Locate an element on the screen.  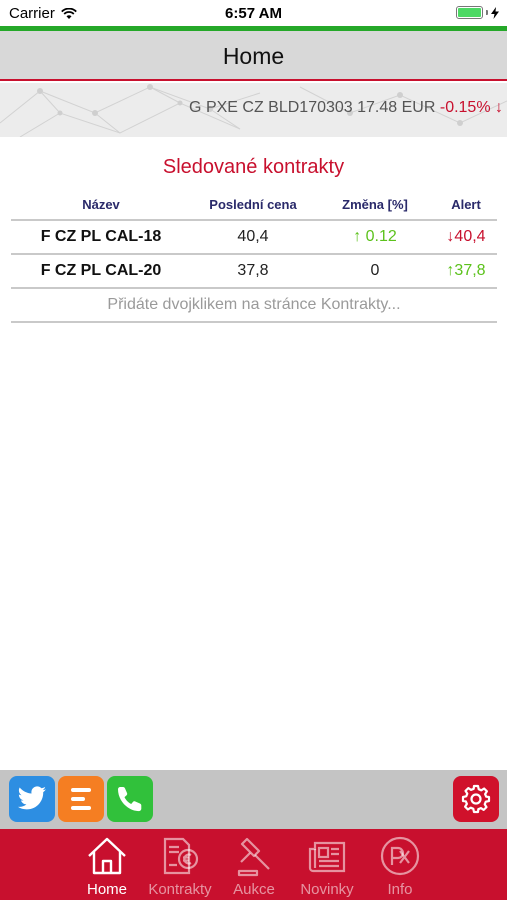
tab-label: Info is located at coordinates (400, 889).